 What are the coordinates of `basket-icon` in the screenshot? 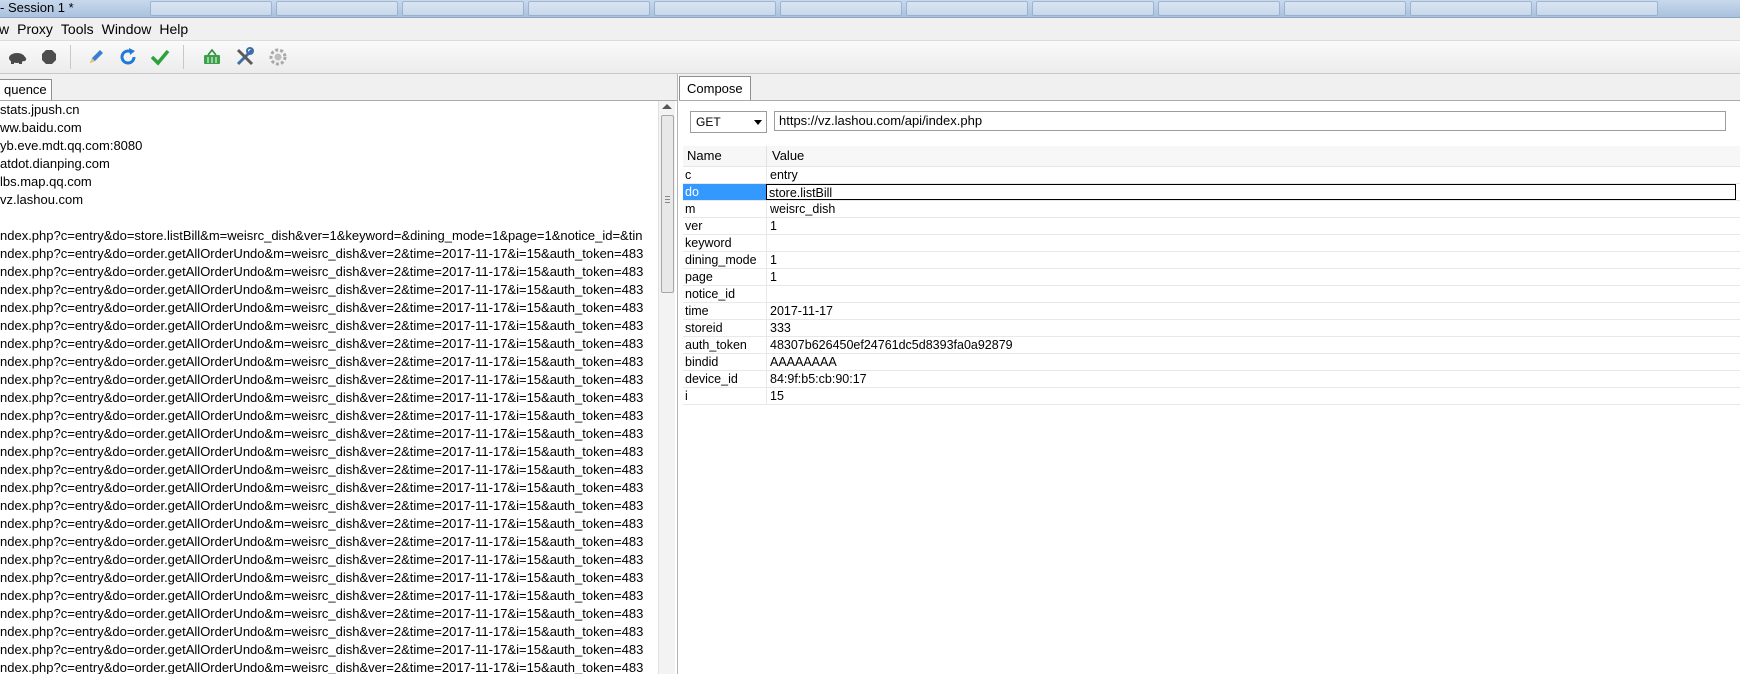 It's located at (212, 57).